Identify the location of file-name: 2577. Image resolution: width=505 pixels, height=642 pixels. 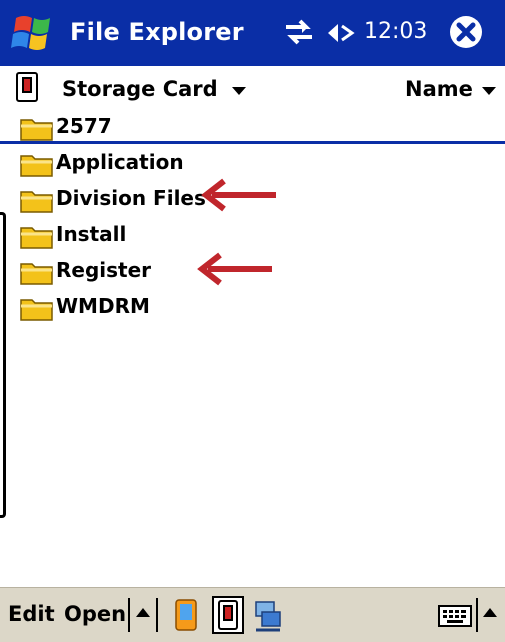
(84, 126).